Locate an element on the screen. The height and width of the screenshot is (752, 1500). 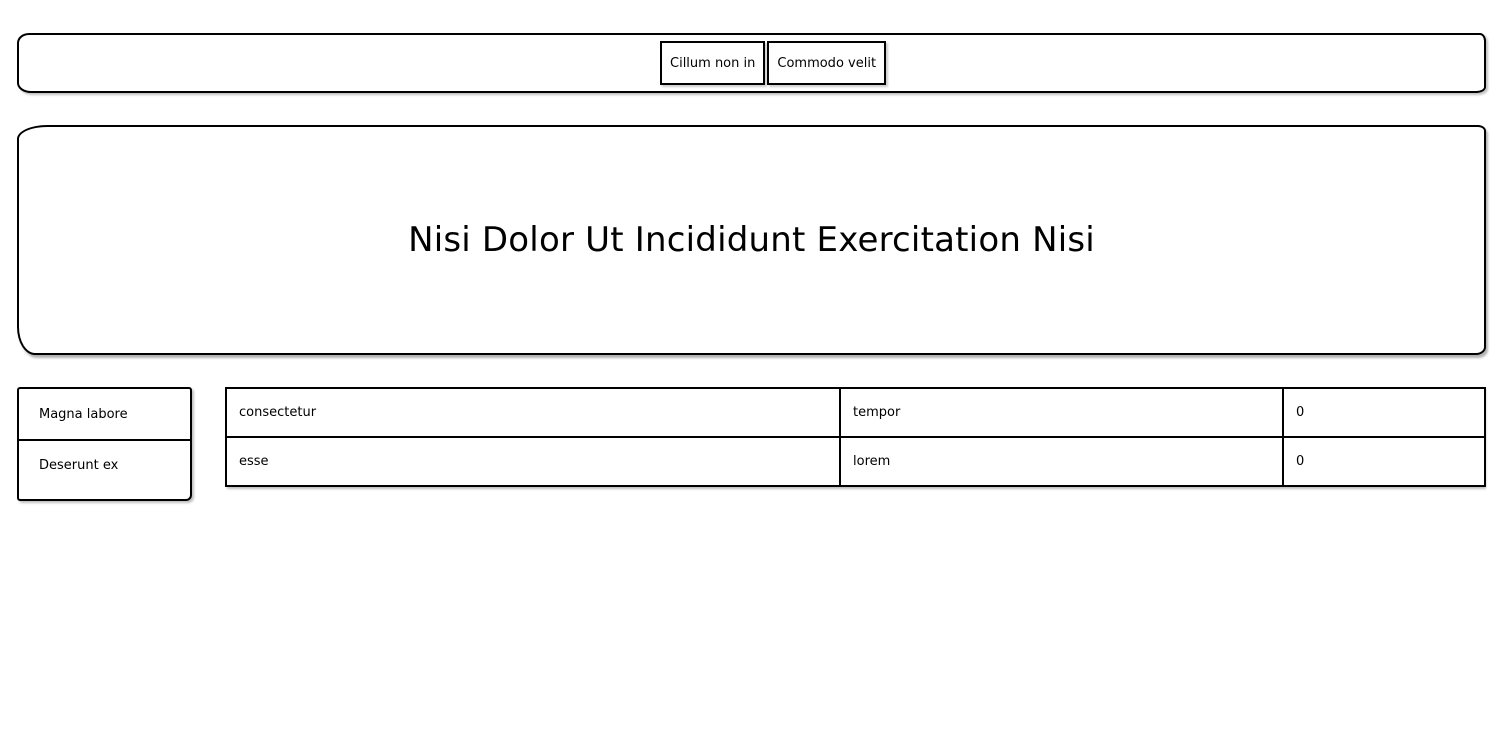
table-cell: lorem is located at coordinates (1061, 461).